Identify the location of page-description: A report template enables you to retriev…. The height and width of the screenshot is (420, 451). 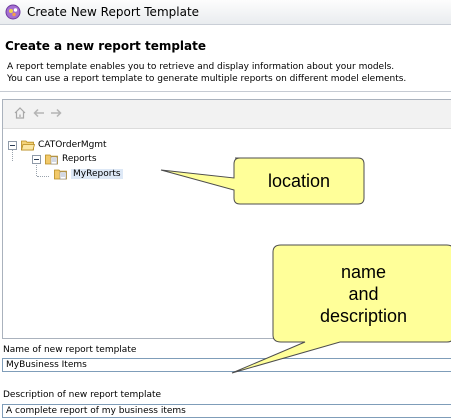
(206, 73).